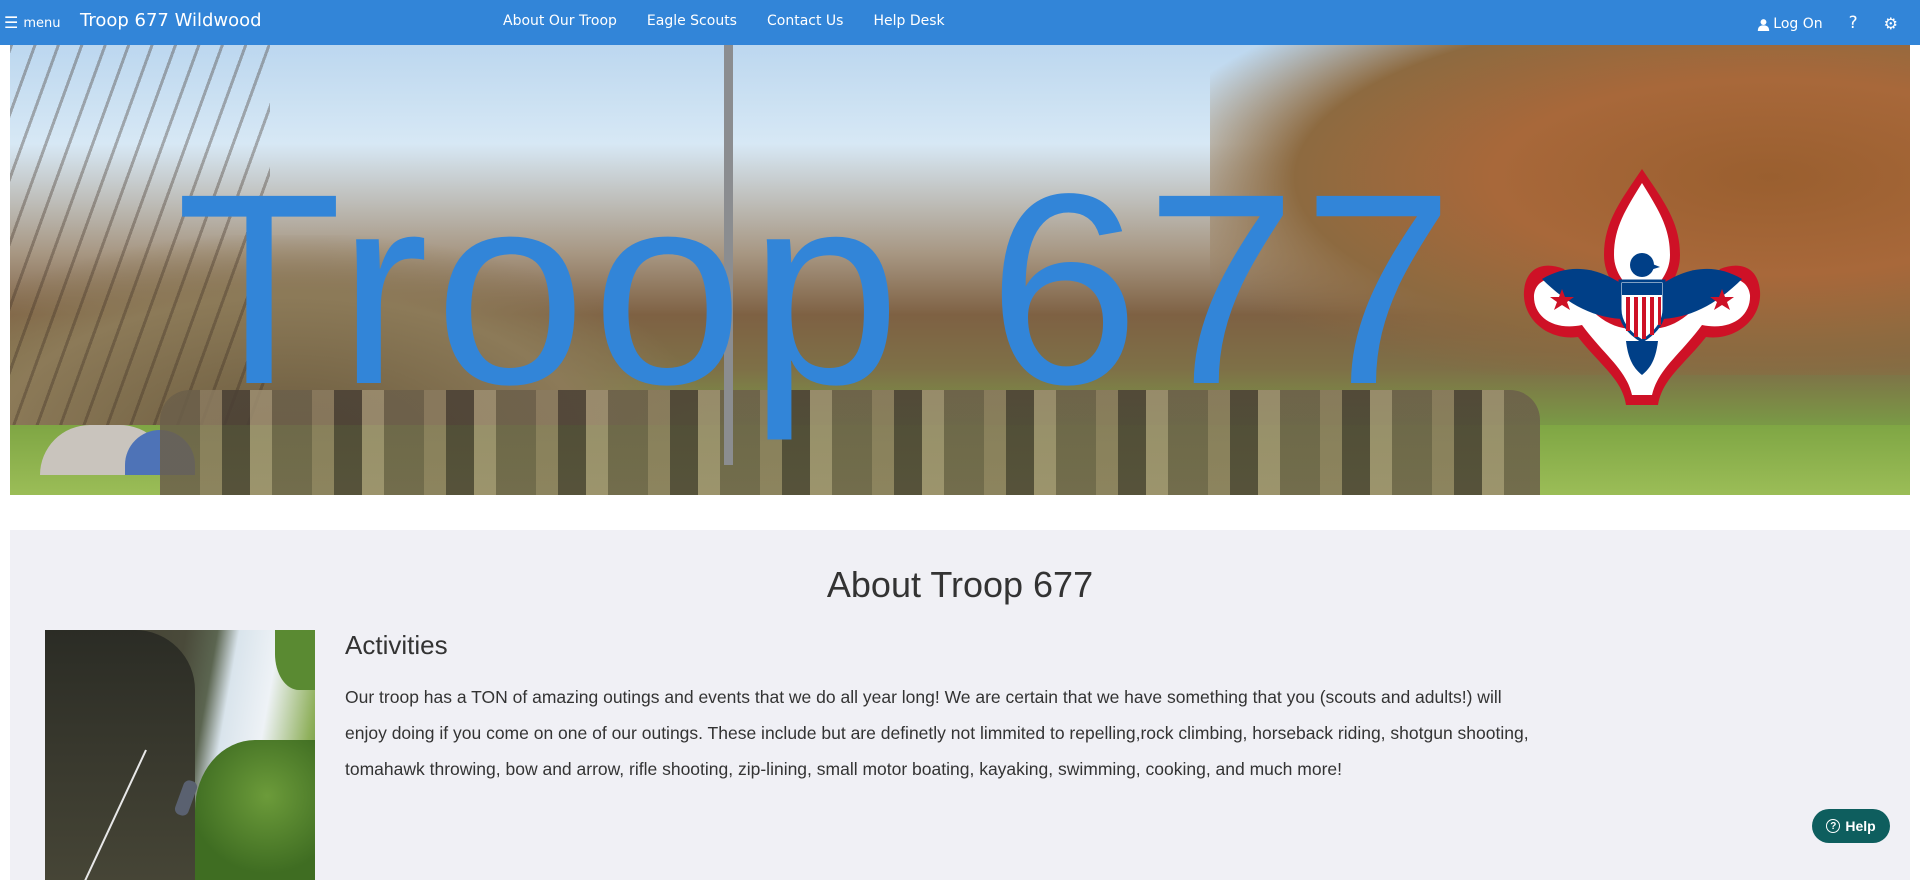 This screenshot has height=880, width=1920. What do you see at coordinates (1891, 23) in the screenshot?
I see `settings-gear-icon: ⚙` at bounding box center [1891, 23].